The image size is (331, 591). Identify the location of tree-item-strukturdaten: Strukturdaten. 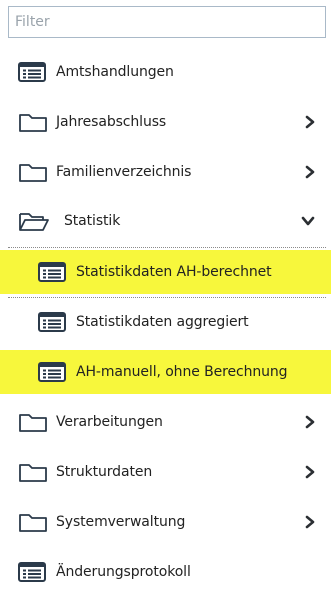
(165, 472).